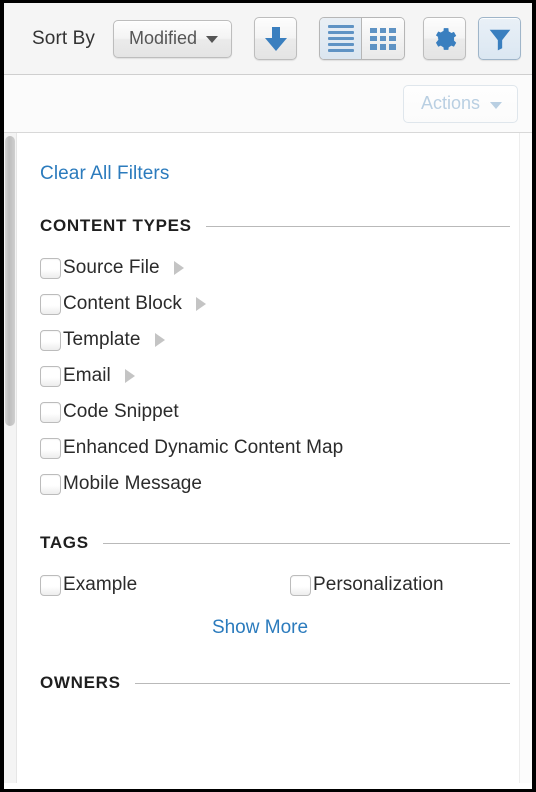  I want to click on section-header-content-types: CONTENT TYPES, so click(275, 226).